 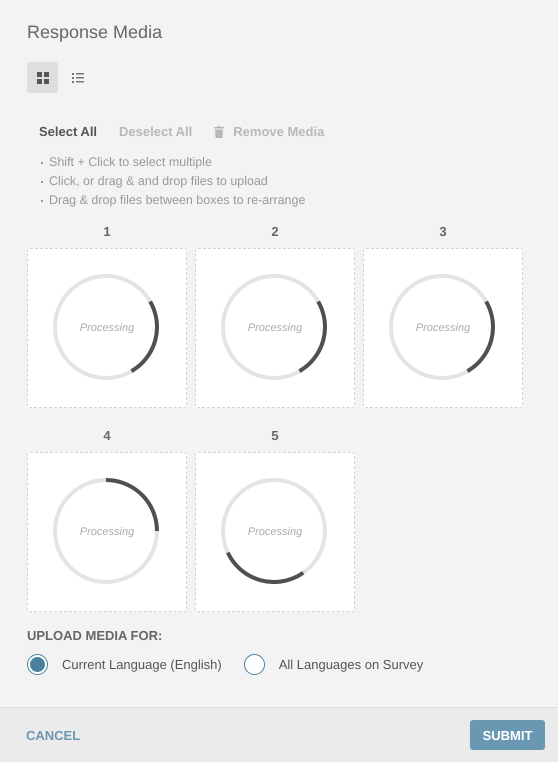 What do you see at coordinates (177, 200) in the screenshot?
I see `hint-text: Drag & drop files between boxes to re-arrange` at bounding box center [177, 200].